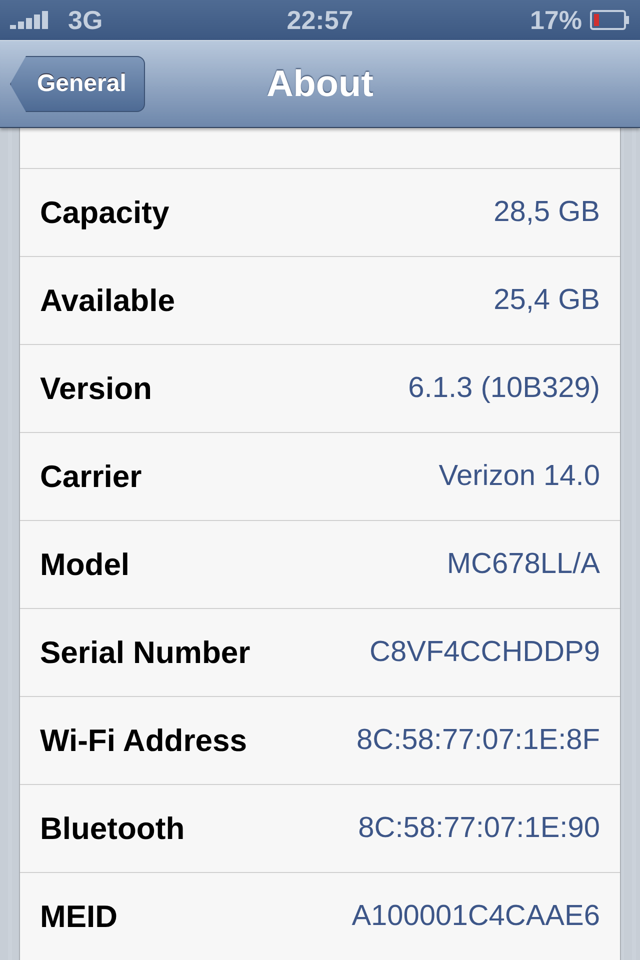 The height and width of the screenshot is (960, 640). Describe the element at coordinates (143, 740) in the screenshot. I see `row-label: Wi-Fi Address` at that location.